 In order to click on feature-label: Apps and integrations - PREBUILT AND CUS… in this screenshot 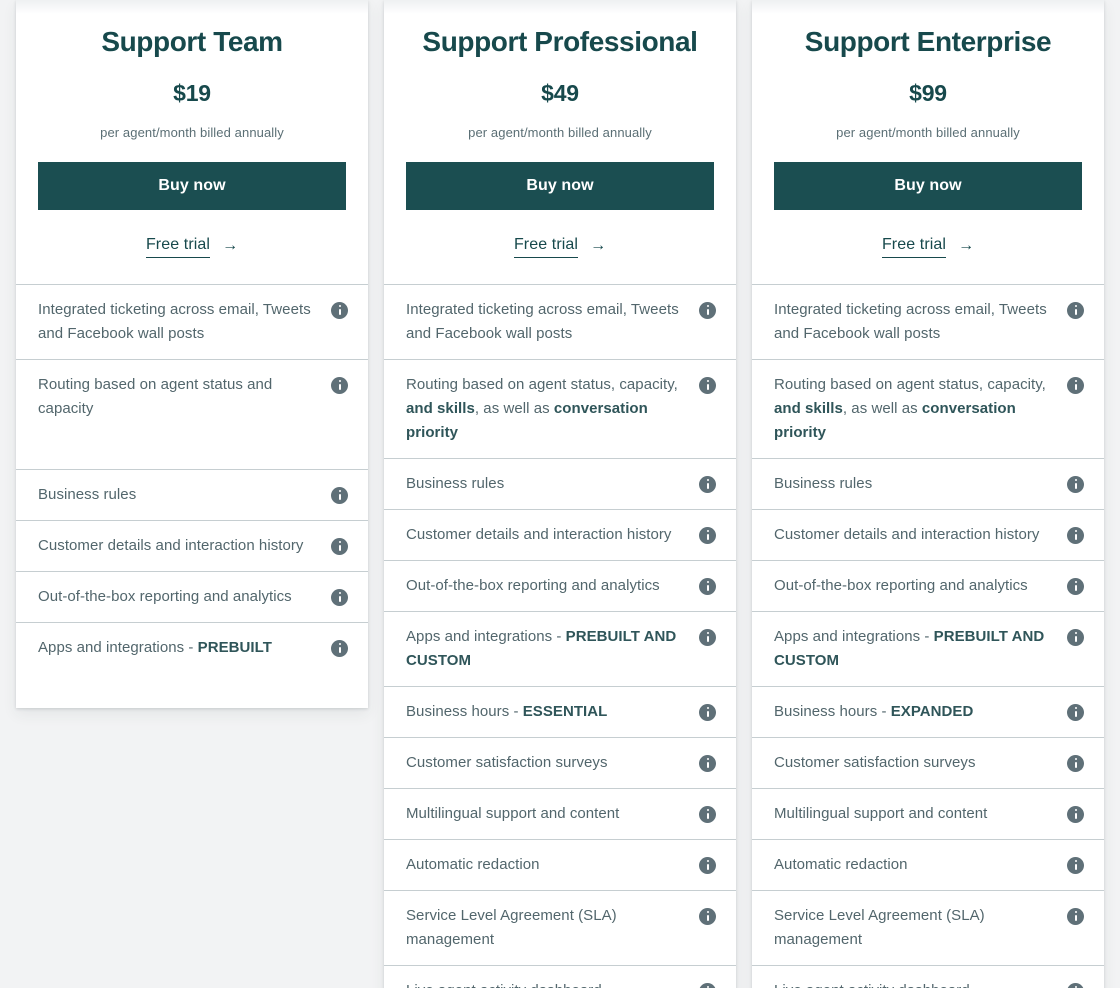, I will do `click(909, 648)`.